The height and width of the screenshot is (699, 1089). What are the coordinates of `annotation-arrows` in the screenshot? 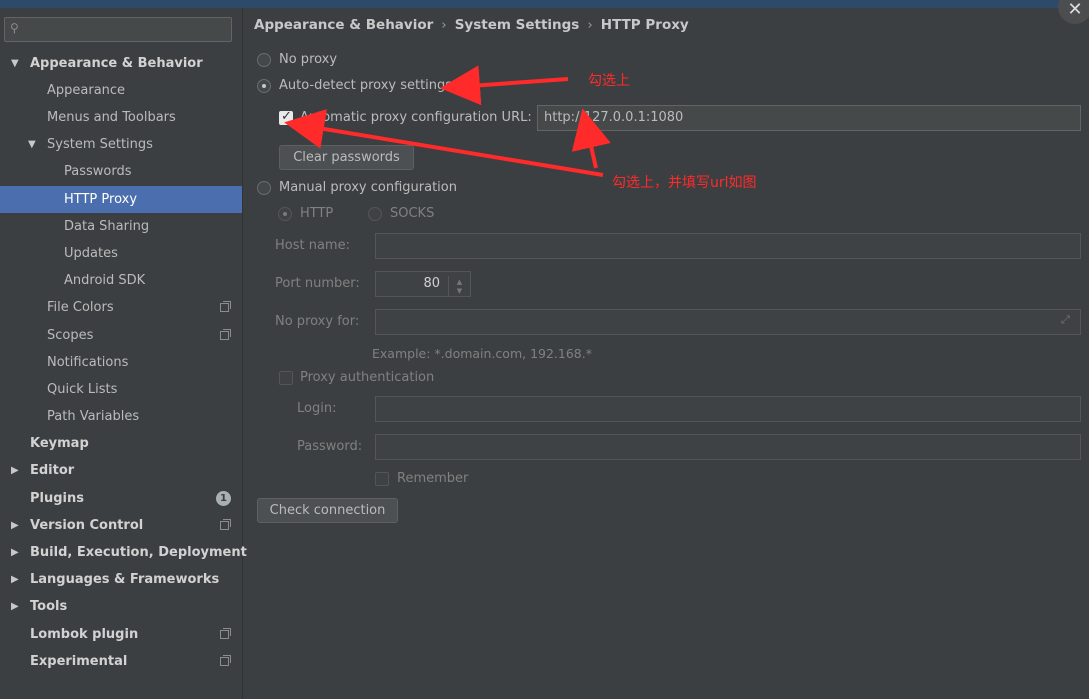 It's located at (447, 121).